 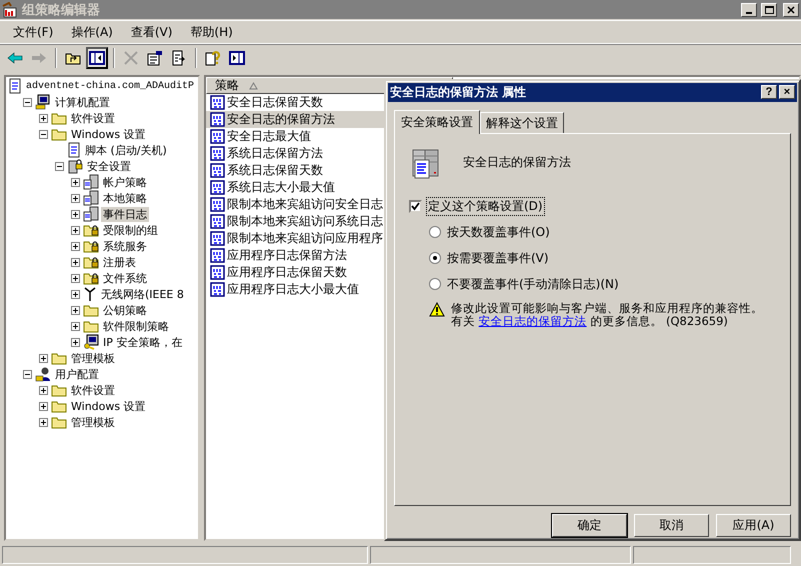 What do you see at coordinates (59, 134) in the screenshot?
I see `folder-icon` at bounding box center [59, 134].